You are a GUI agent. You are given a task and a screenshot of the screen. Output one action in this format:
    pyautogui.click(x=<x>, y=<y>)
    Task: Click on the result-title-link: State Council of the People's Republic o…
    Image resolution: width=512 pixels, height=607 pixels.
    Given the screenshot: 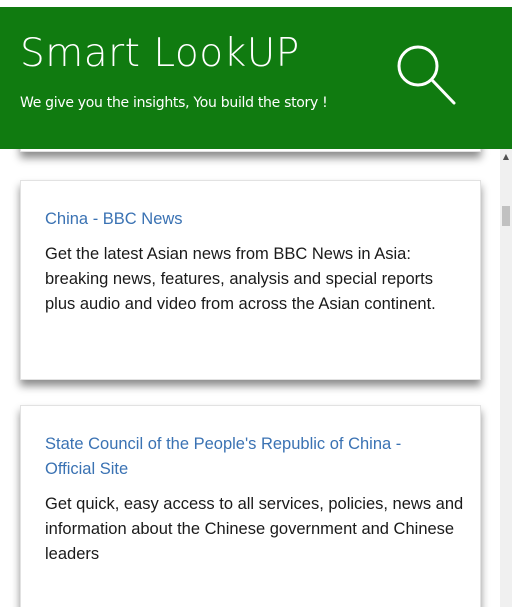 What is the action you would take?
    pyautogui.click(x=245, y=457)
    